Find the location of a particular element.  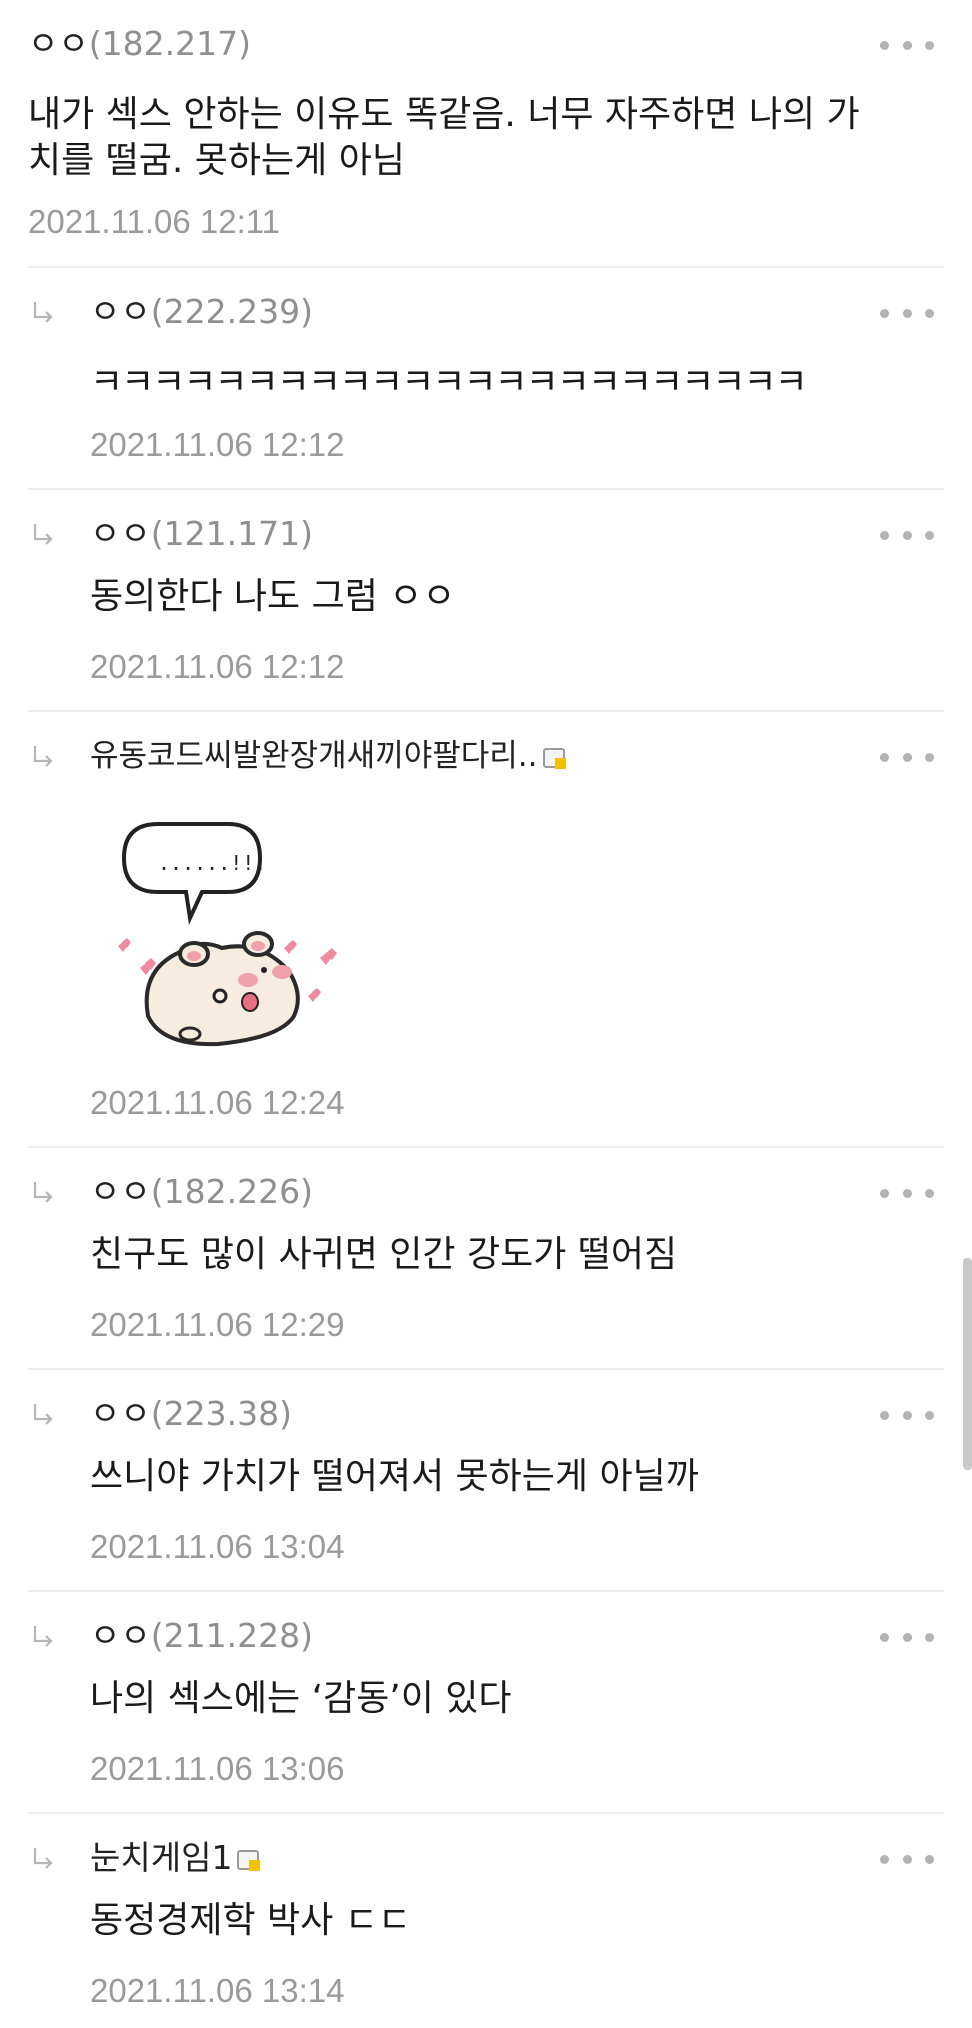

comment-date: 2021.11.06 12:11 is located at coordinates (154, 221).